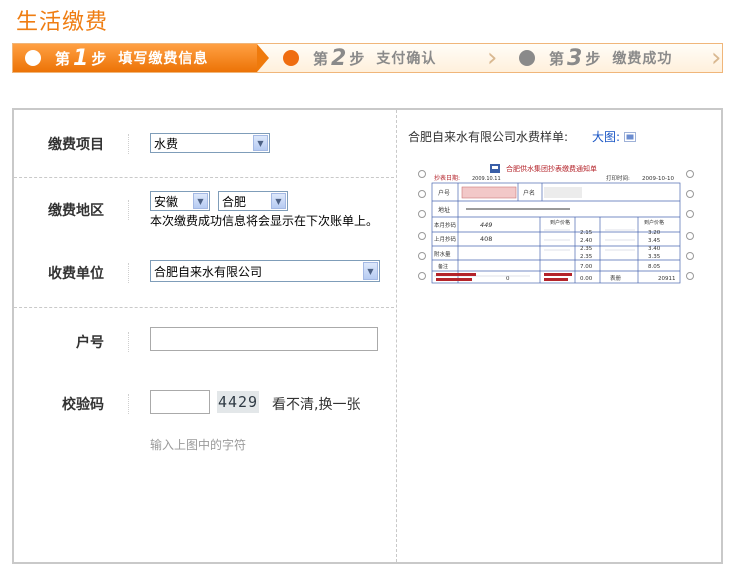 The width and height of the screenshot is (731, 571). What do you see at coordinates (551, 168) in the screenshot?
I see `bill-title: 合肥供水集团抄表缴费通知单` at bounding box center [551, 168].